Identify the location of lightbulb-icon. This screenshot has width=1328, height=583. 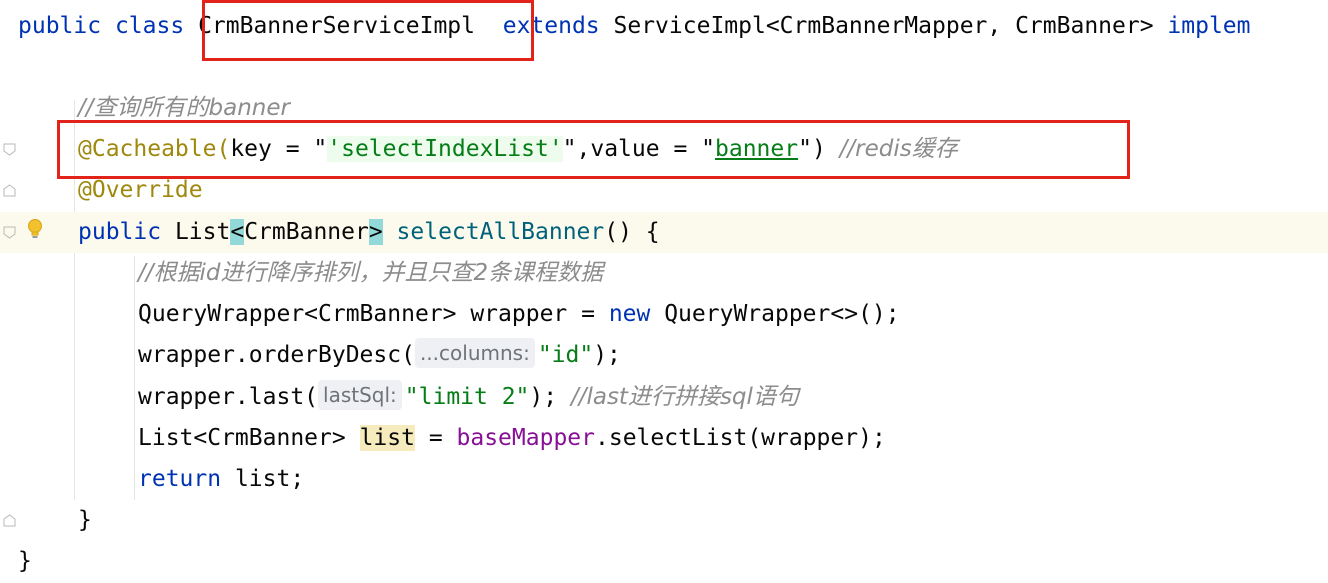
(35, 229).